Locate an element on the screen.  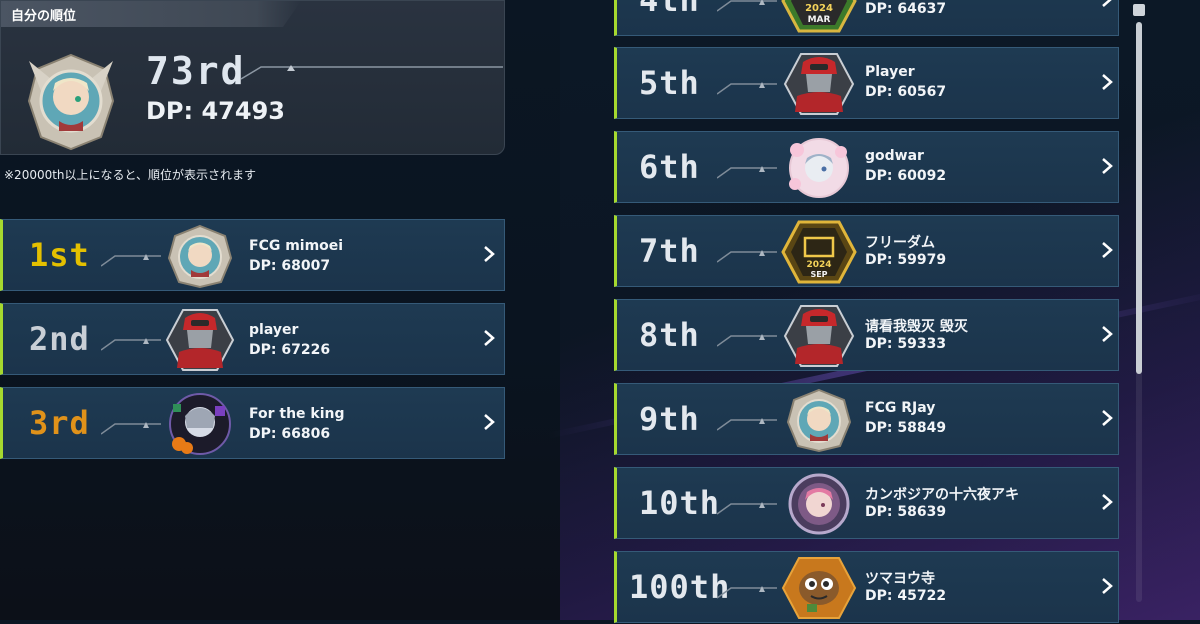
my-rank-title-bar: 自分の順位 is located at coordinates (151, 14).